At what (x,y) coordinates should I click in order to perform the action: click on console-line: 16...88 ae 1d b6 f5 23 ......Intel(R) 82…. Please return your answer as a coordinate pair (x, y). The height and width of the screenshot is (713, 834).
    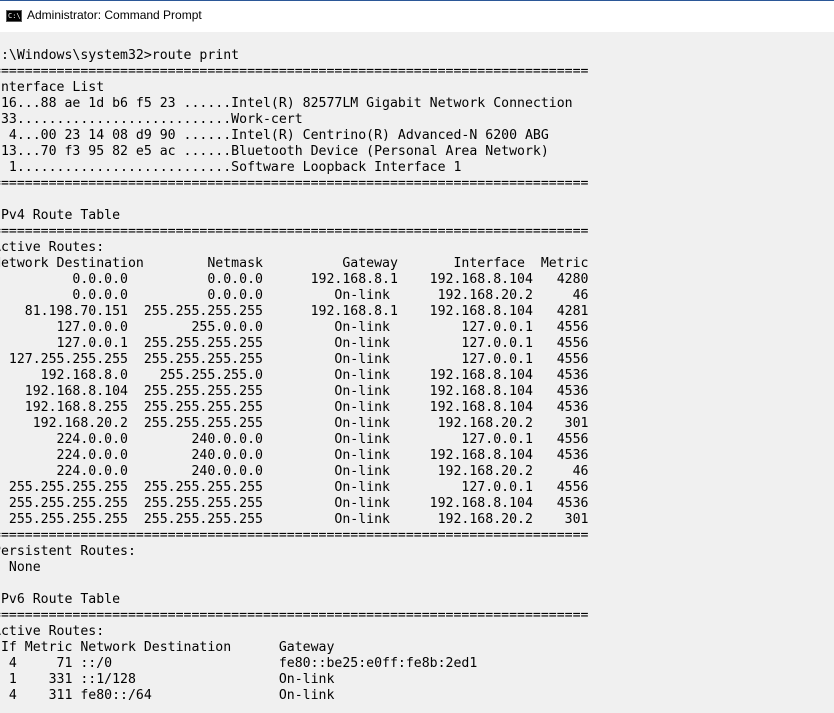
    Looking at the image, I should click on (286, 103).